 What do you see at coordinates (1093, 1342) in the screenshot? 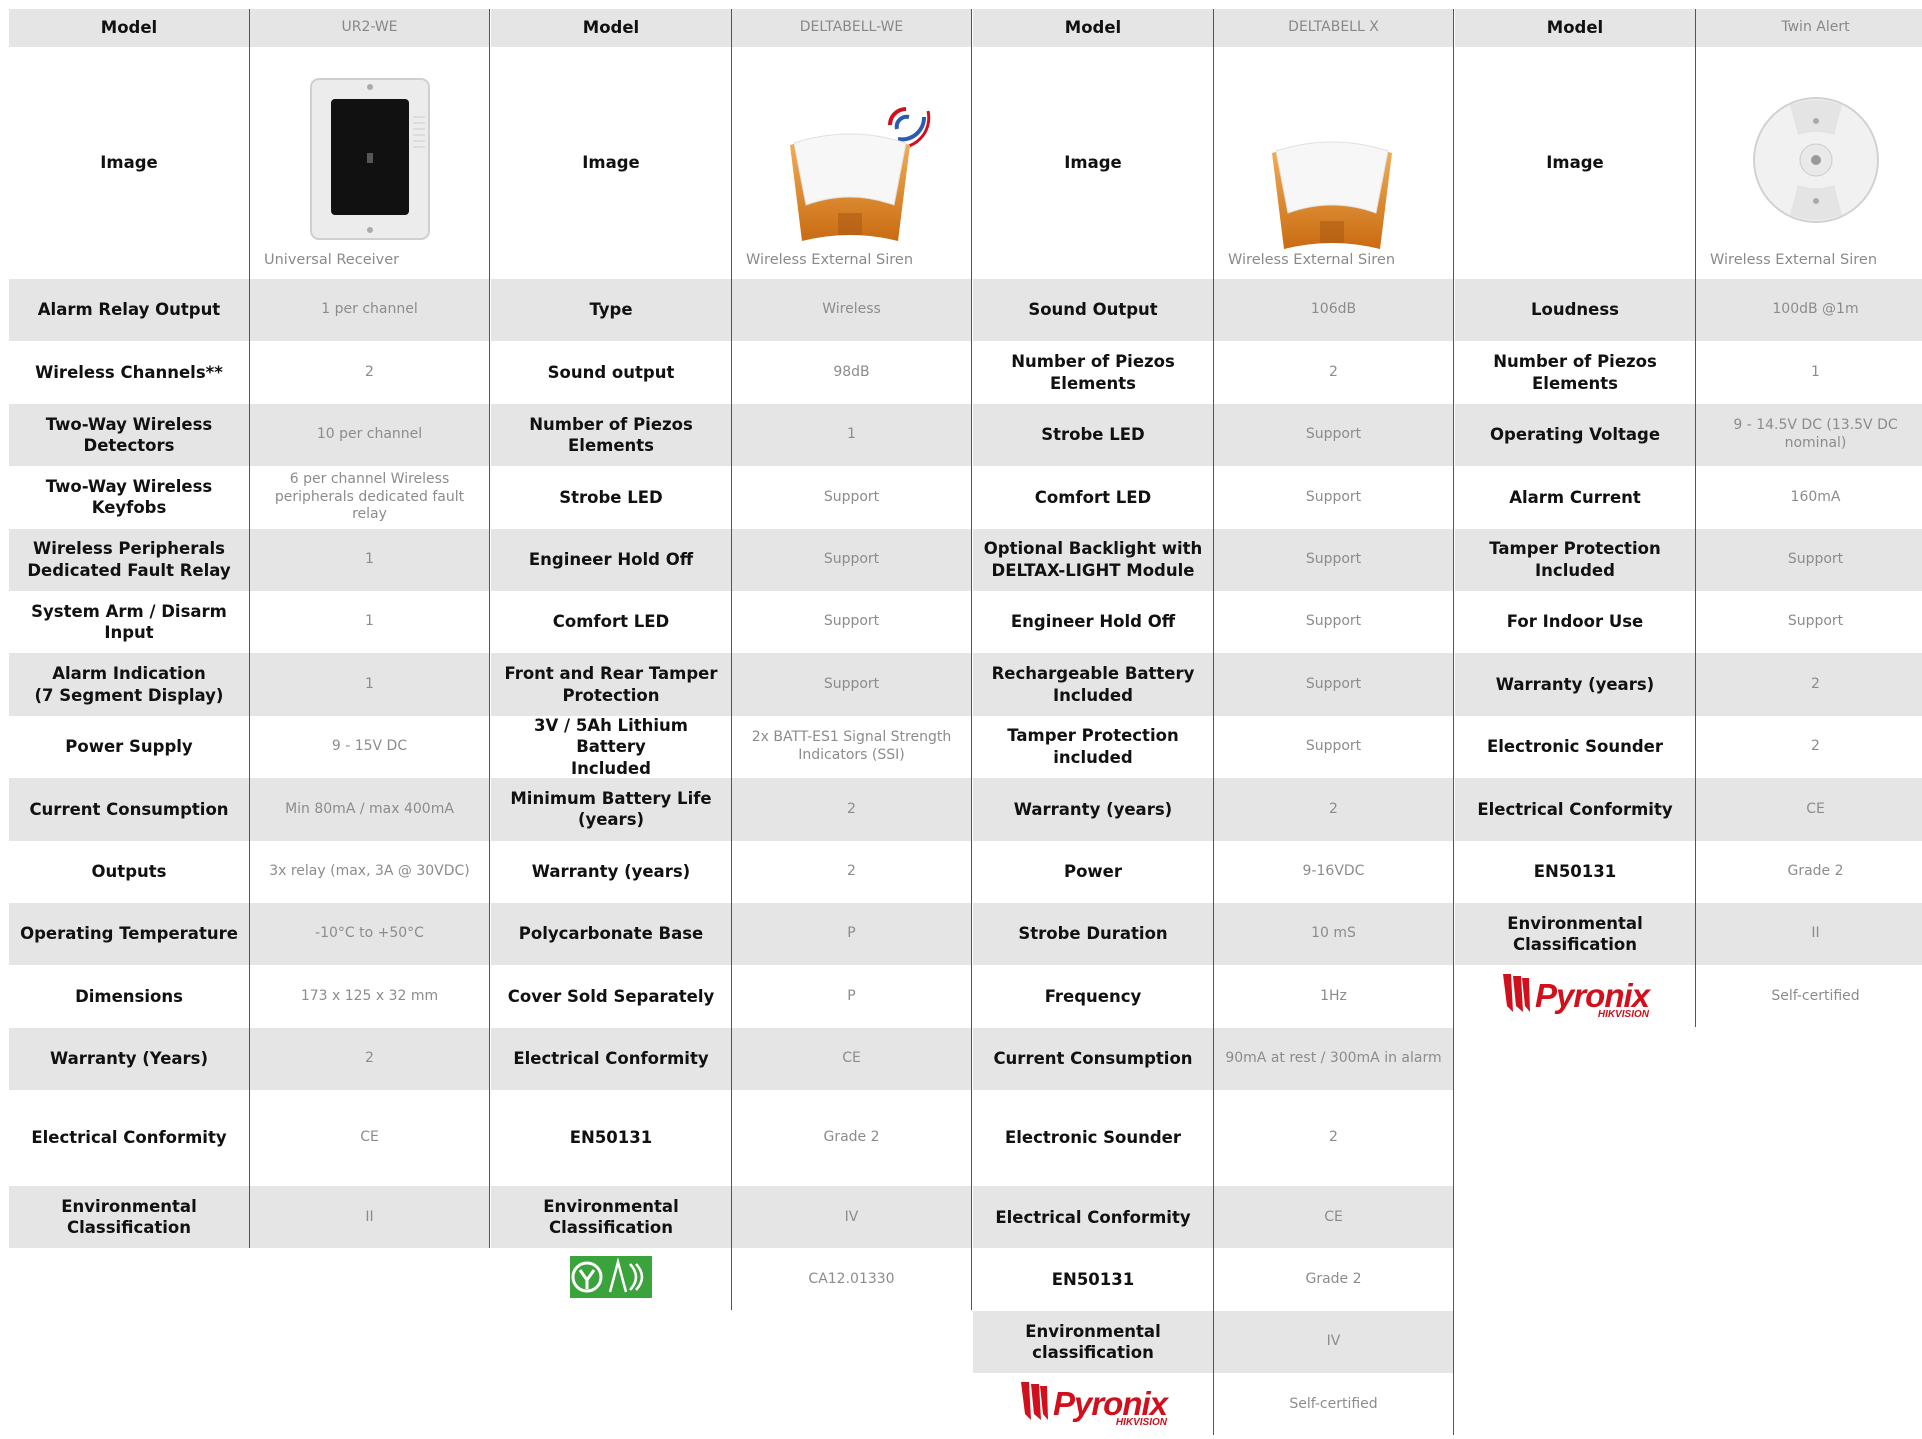
I see `spec-label: Environmental classification` at bounding box center [1093, 1342].